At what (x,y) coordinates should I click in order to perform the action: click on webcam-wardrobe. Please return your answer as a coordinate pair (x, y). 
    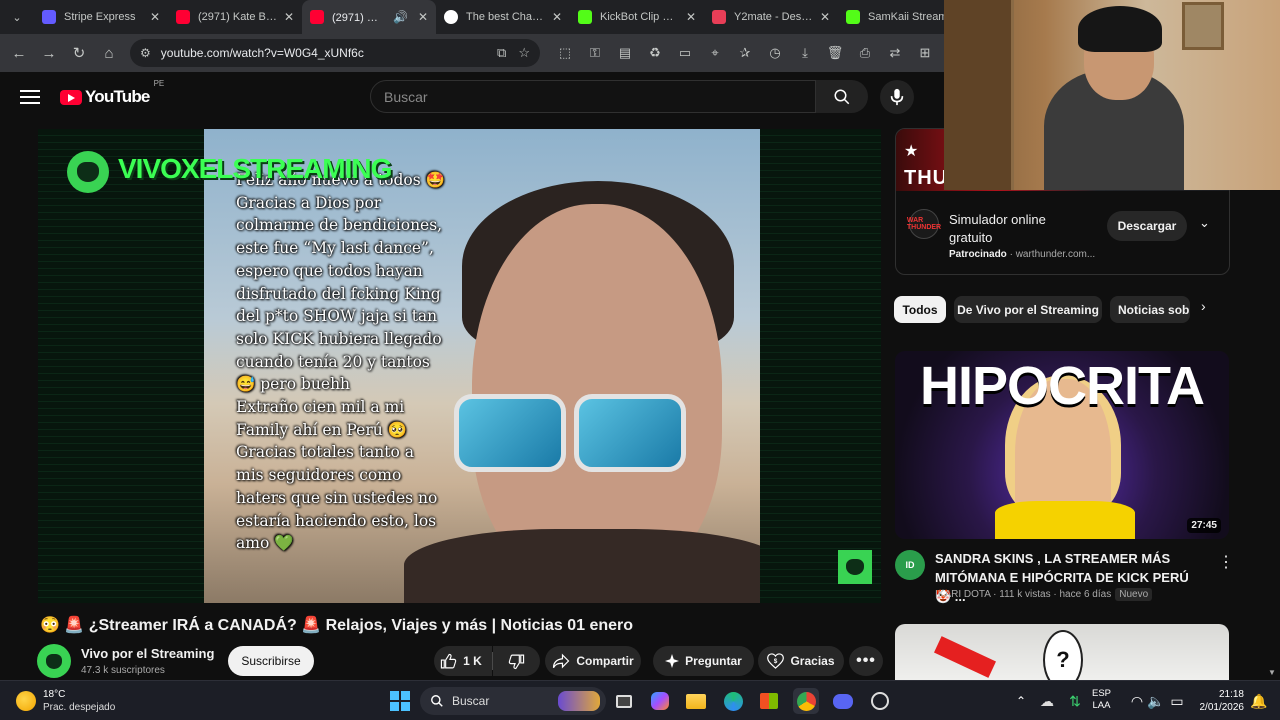
    Looking at the image, I should click on (979, 95).